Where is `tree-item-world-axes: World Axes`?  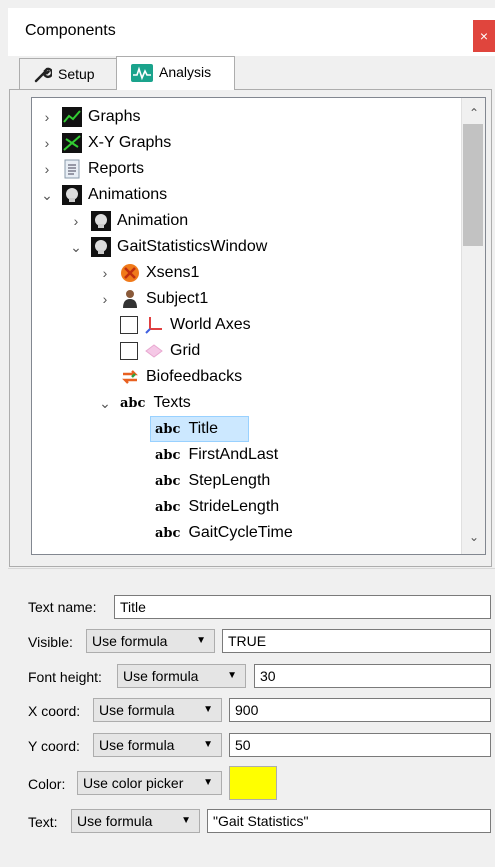 tree-item-world-axes: World Axes is located at coordinates (247, 325).